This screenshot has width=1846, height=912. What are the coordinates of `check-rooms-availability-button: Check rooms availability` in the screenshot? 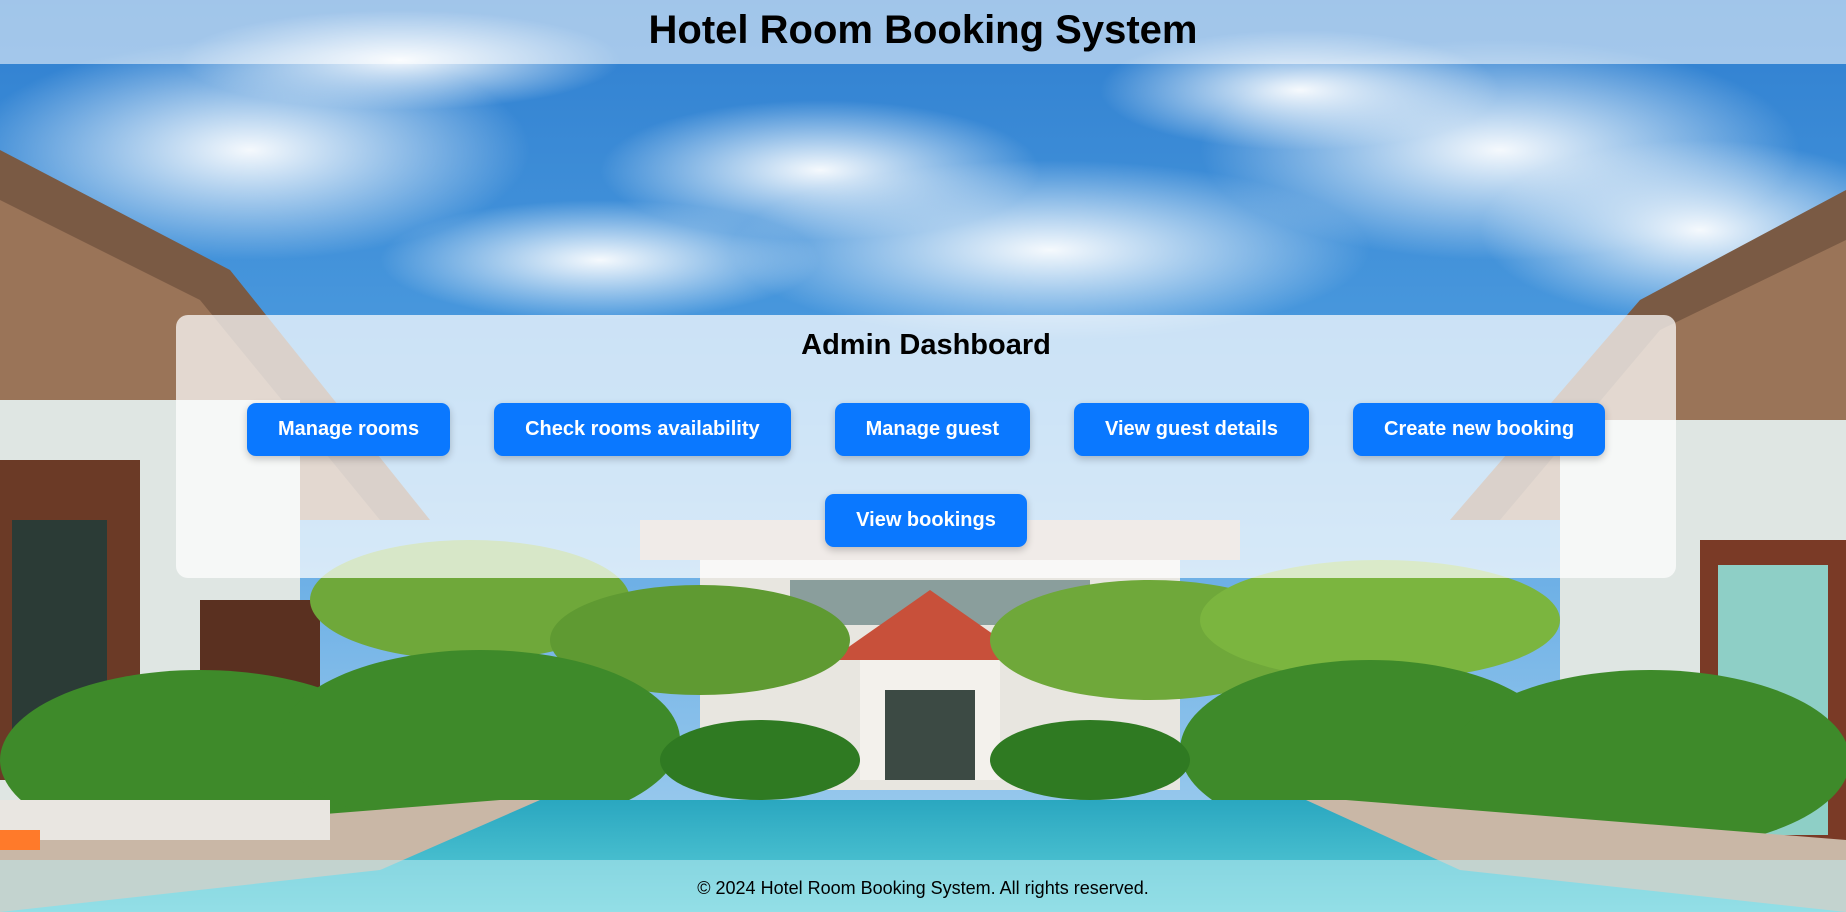 It's located at (642, 429).